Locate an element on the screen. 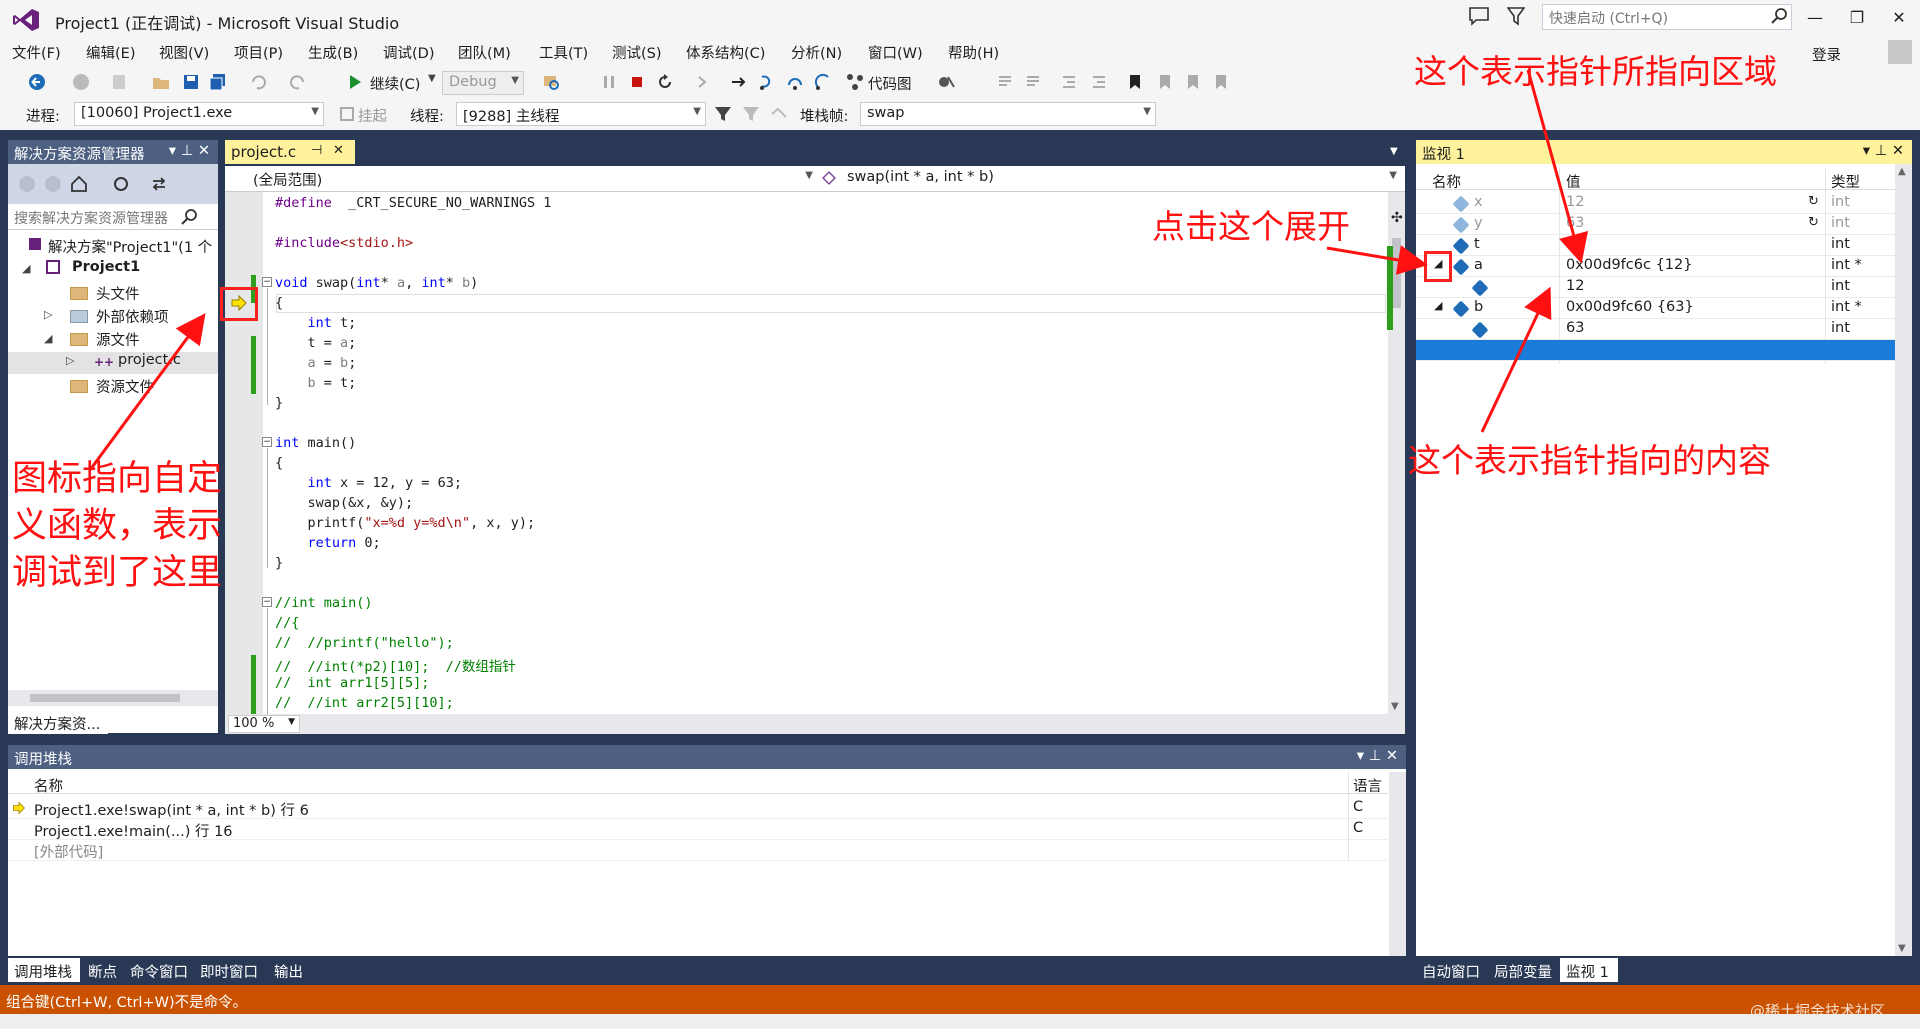  sign-in-link: 登录 is located at coordinates (1826, 54).